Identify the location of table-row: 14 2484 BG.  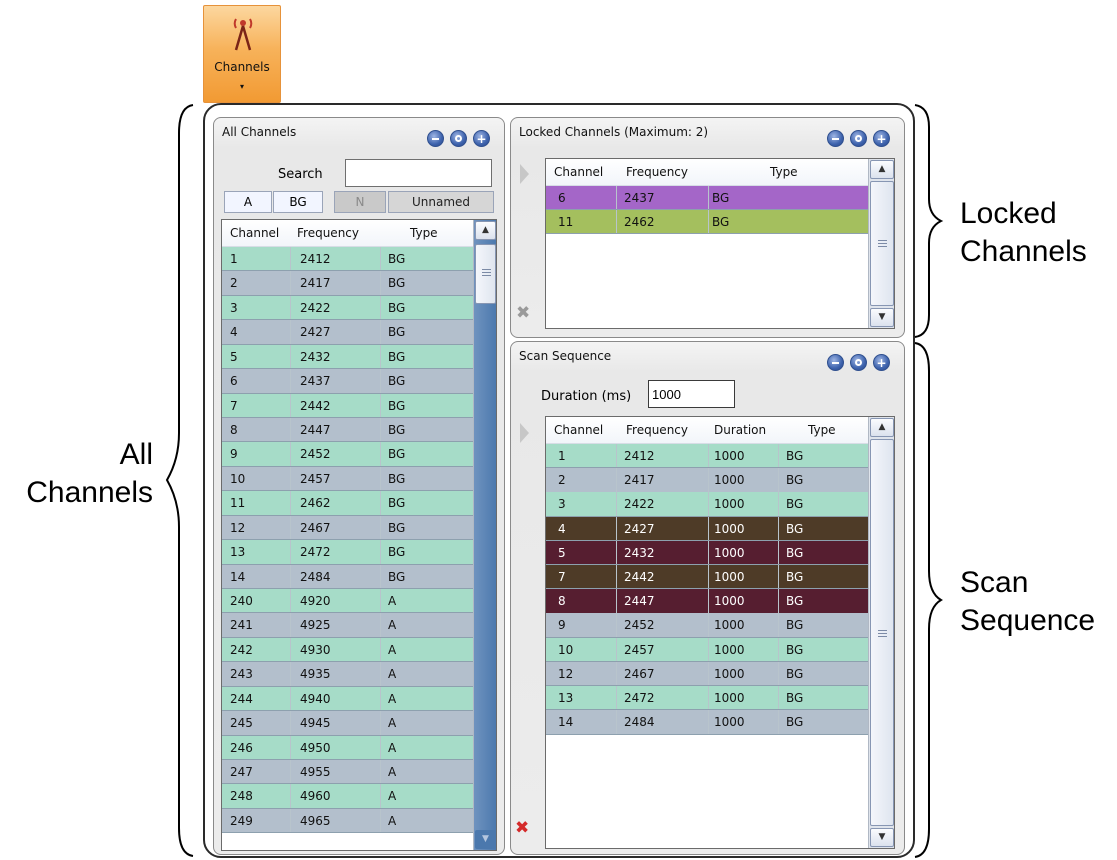
(347, 576).